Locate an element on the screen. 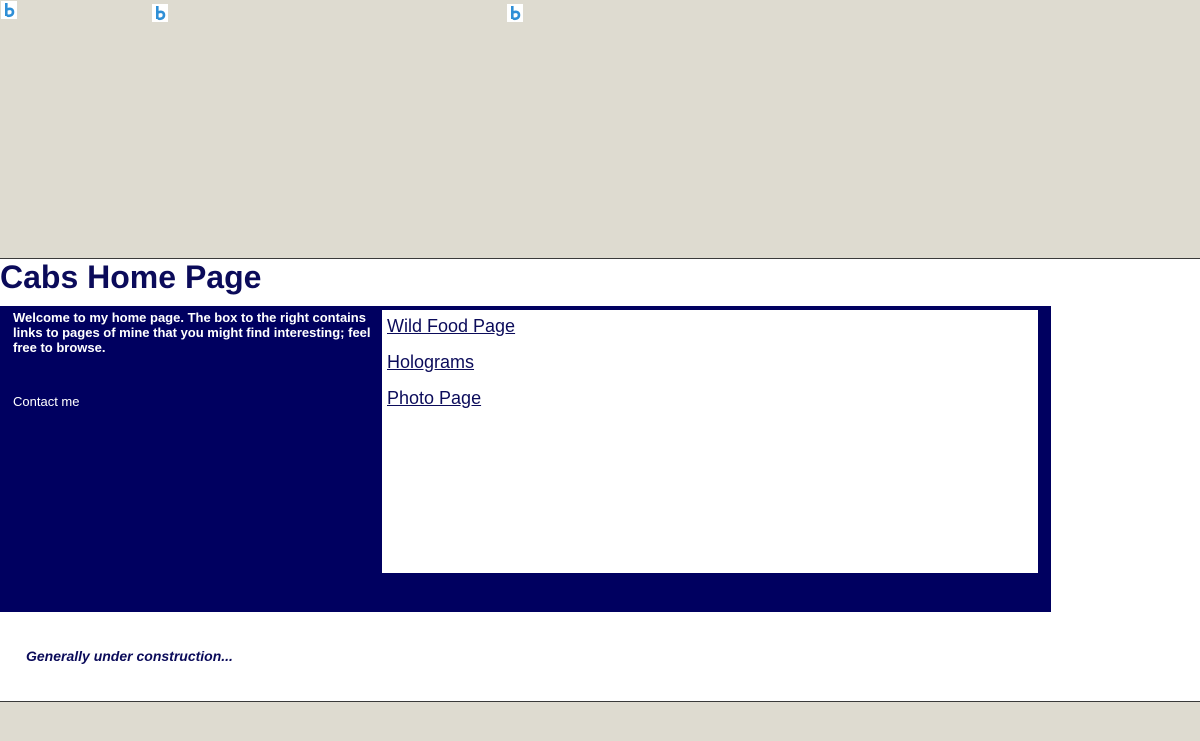 The height and width of the screenshot is (741, 1200). contact-me-link: Contact me is located at coordinates (46, 401).